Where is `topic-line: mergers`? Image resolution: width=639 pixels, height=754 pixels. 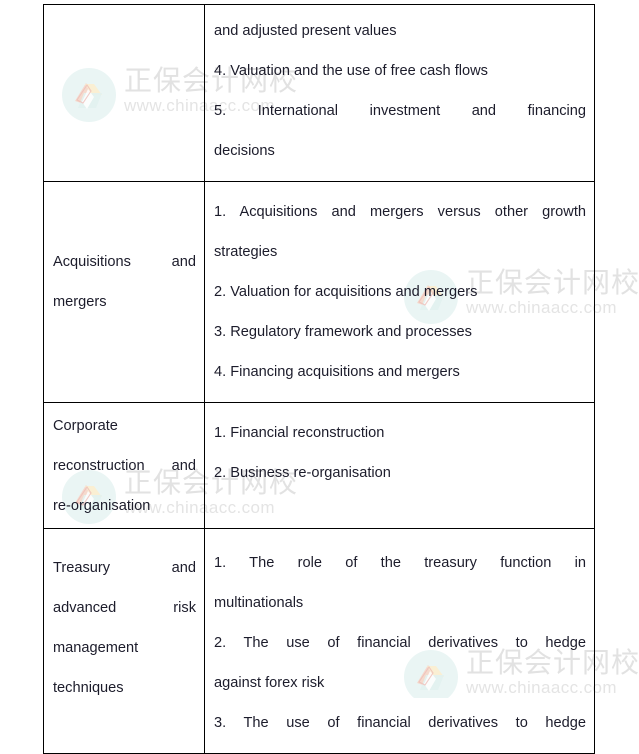 topic-line: mergers is located at coordinates (80, 301).